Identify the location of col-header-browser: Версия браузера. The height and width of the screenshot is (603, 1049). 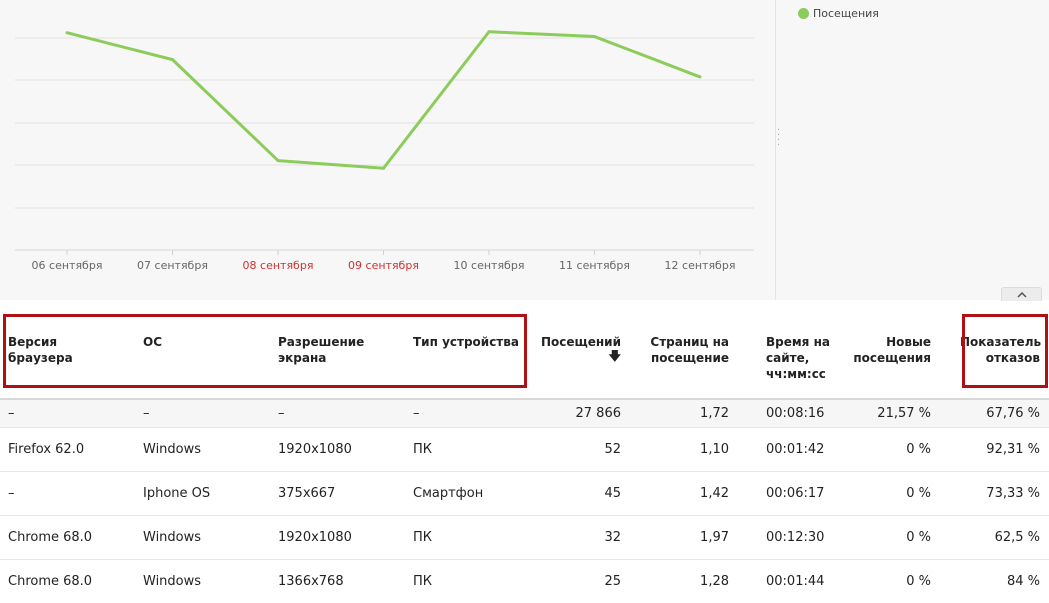
(58, 350).